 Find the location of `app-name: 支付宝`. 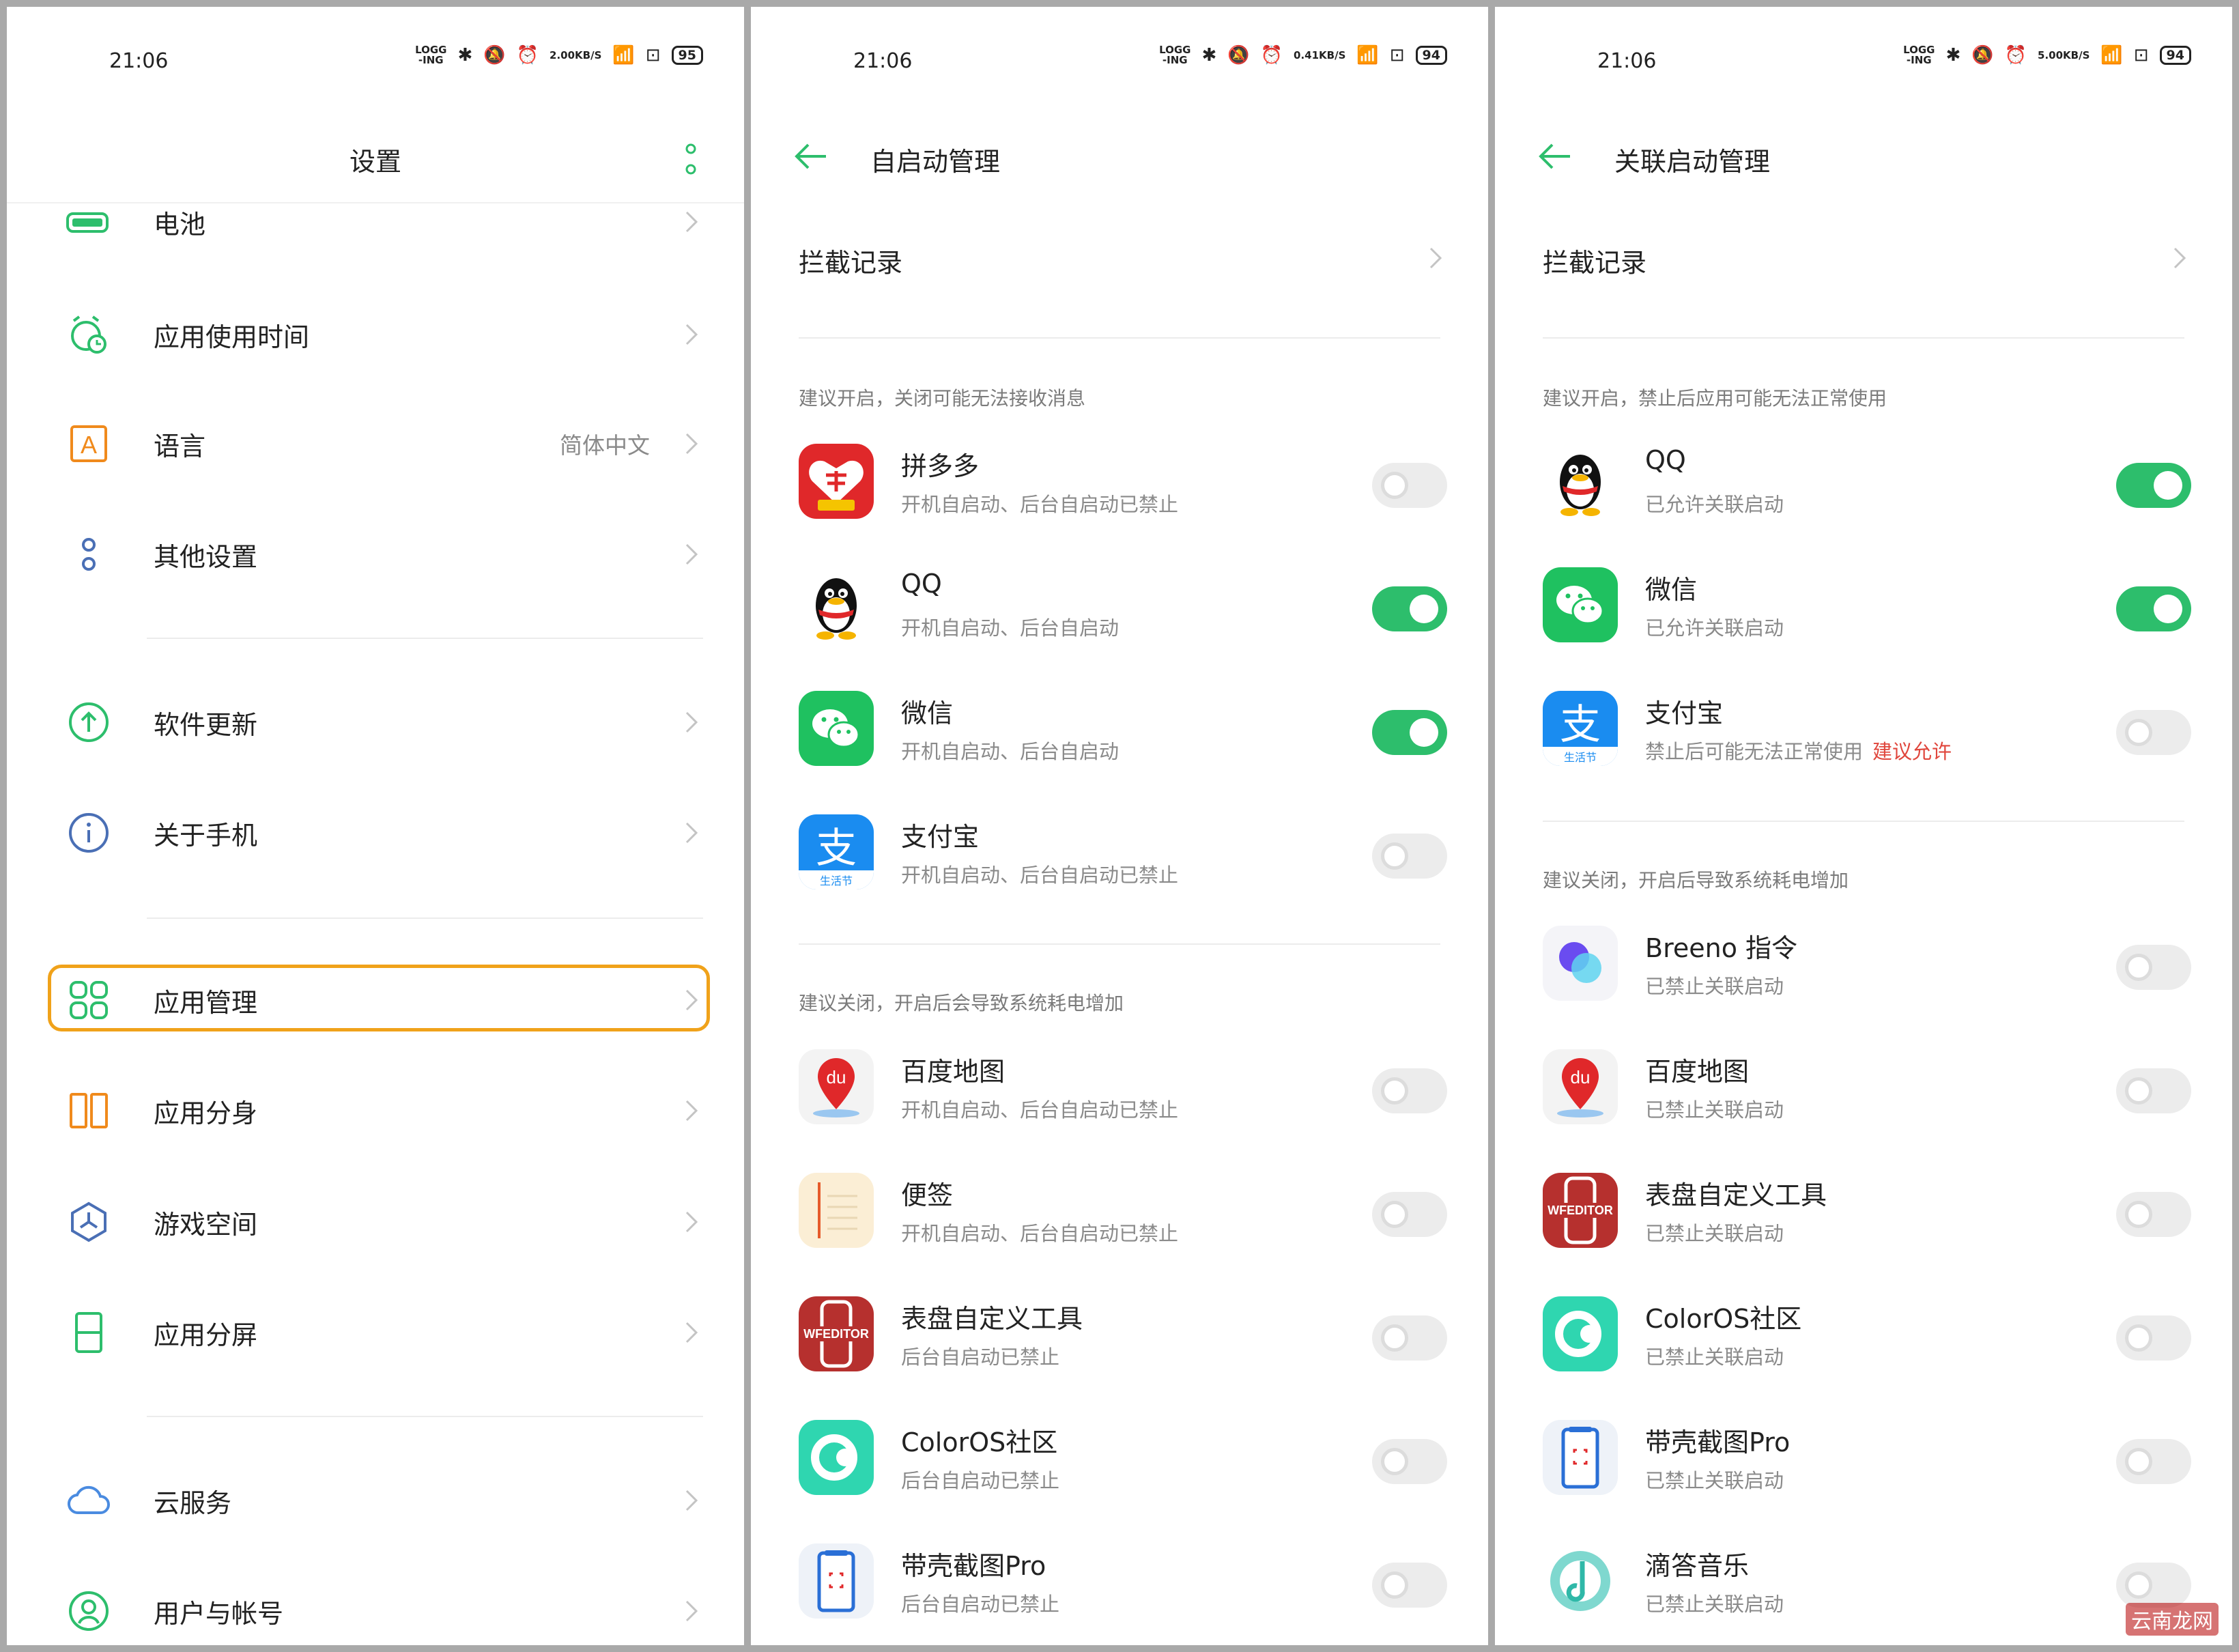

app-name: 支付宝 is located at coordinates (1684, 713).